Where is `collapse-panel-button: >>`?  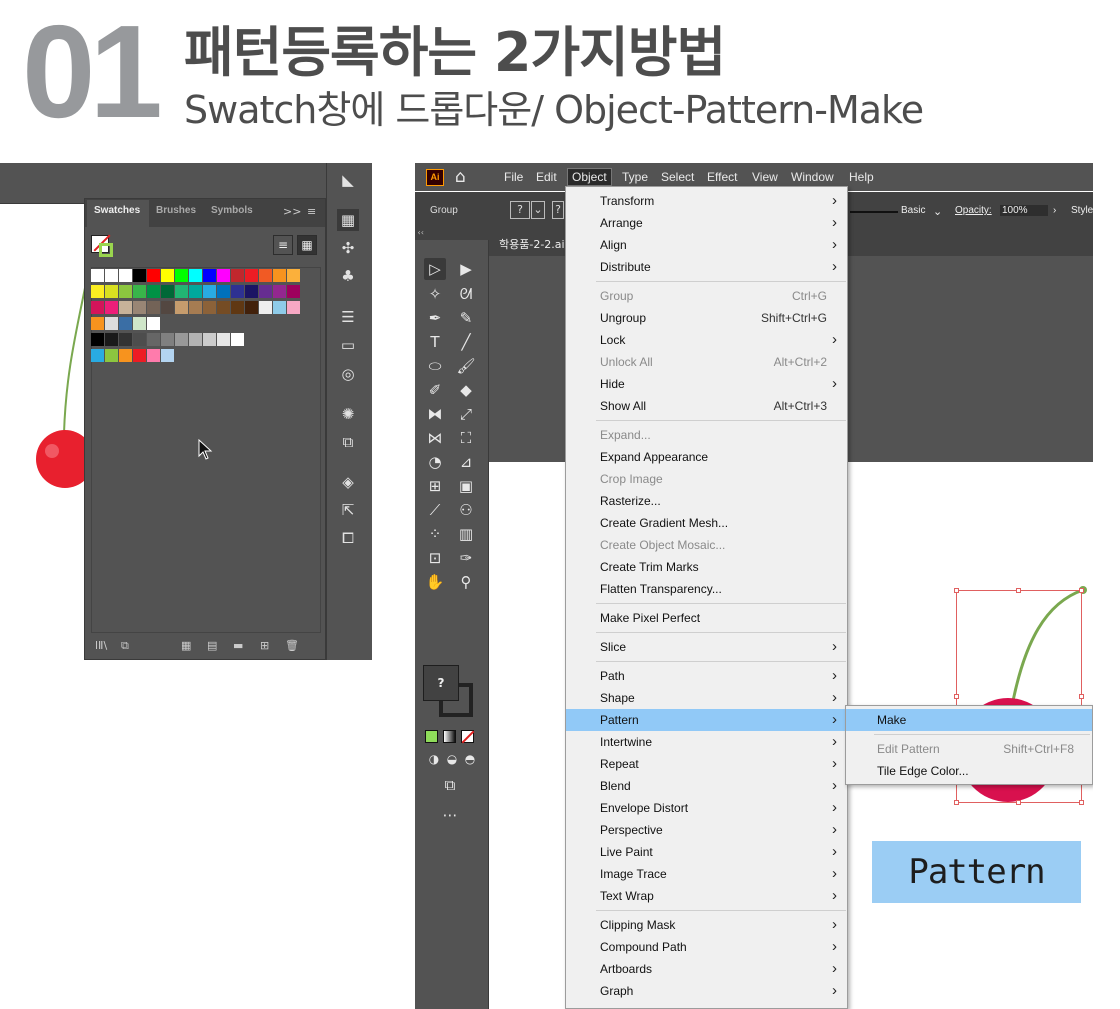
collapse-panel-button: >> is located at coordinates (292, 211).